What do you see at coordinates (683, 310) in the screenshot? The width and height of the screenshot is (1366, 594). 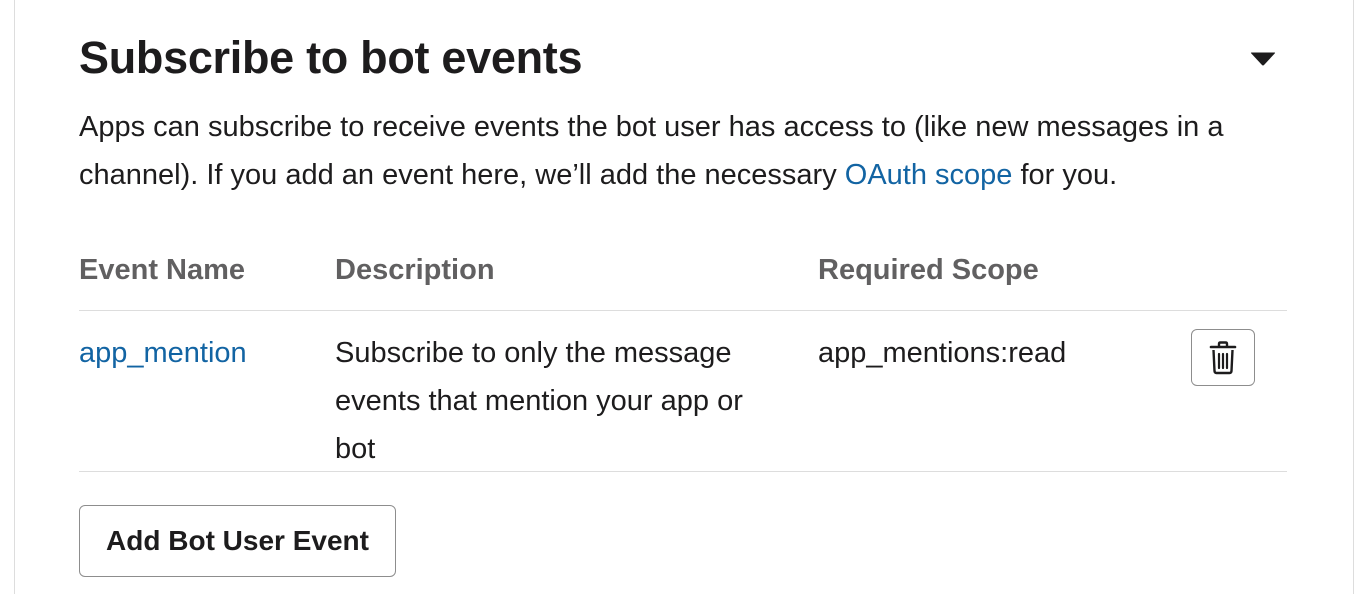 I see `table-header-divider` at bounding box center [683, 310].